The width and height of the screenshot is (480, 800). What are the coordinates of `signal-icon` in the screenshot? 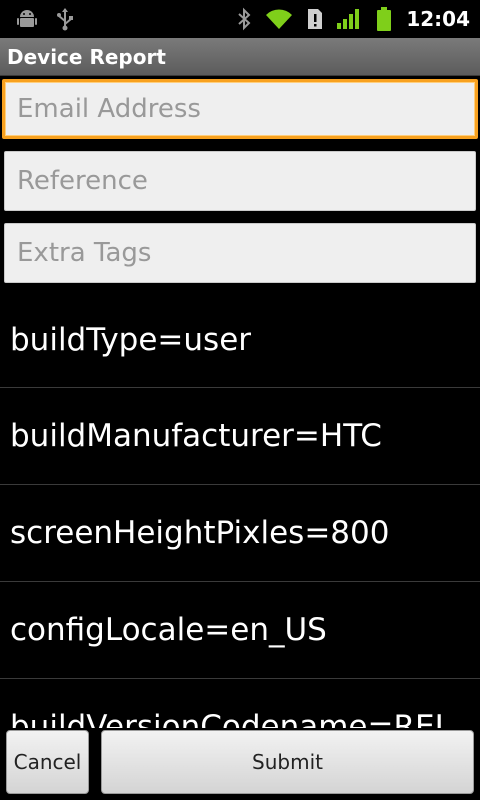 It's located at (349, 19).